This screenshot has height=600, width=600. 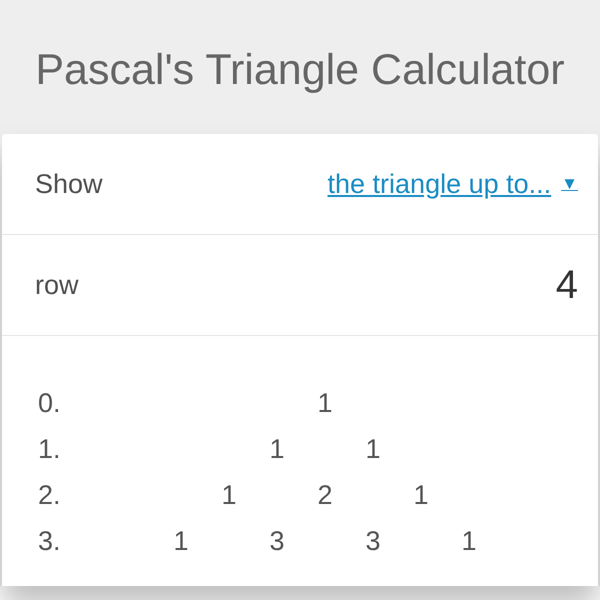 What do you see at coordinates (453, 184) in the screenshot?
I see `show-dropdown: the triangle up to... ▼` at bounding box center [453, 184].